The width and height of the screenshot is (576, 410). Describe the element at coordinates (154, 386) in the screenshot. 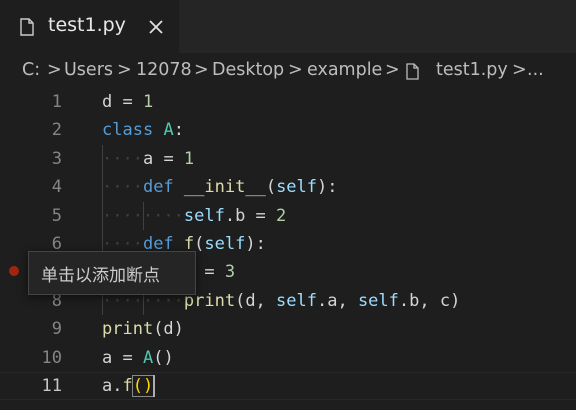

I see `text-cursor` at that location.